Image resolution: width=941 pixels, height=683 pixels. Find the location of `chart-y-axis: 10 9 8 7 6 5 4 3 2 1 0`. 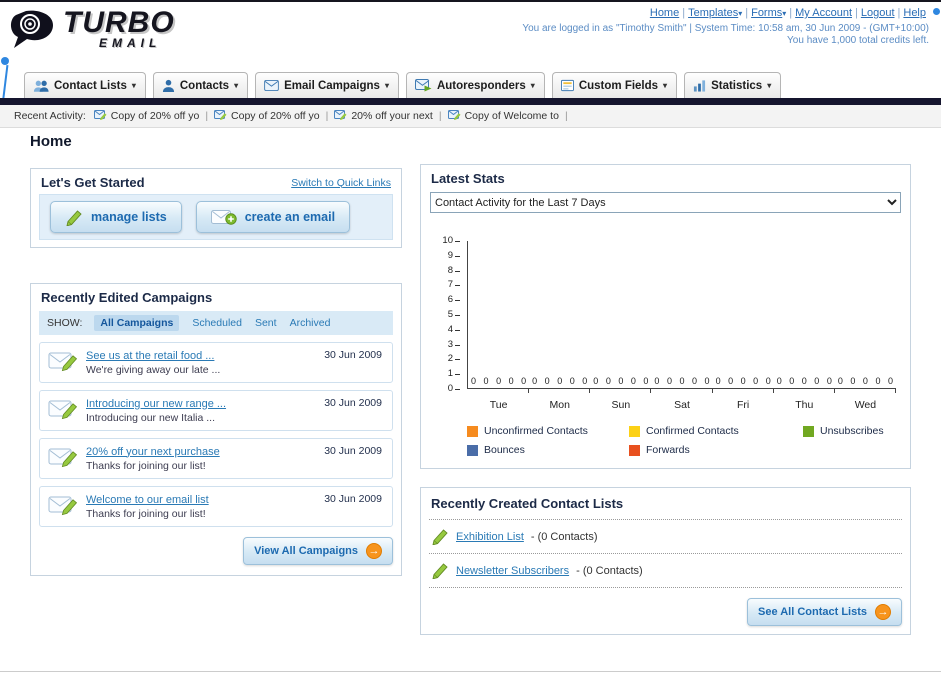

chart-y-axis: 10 9 8 7 6 5 4 3 2 1 0 is located at coordinates (446, 315).